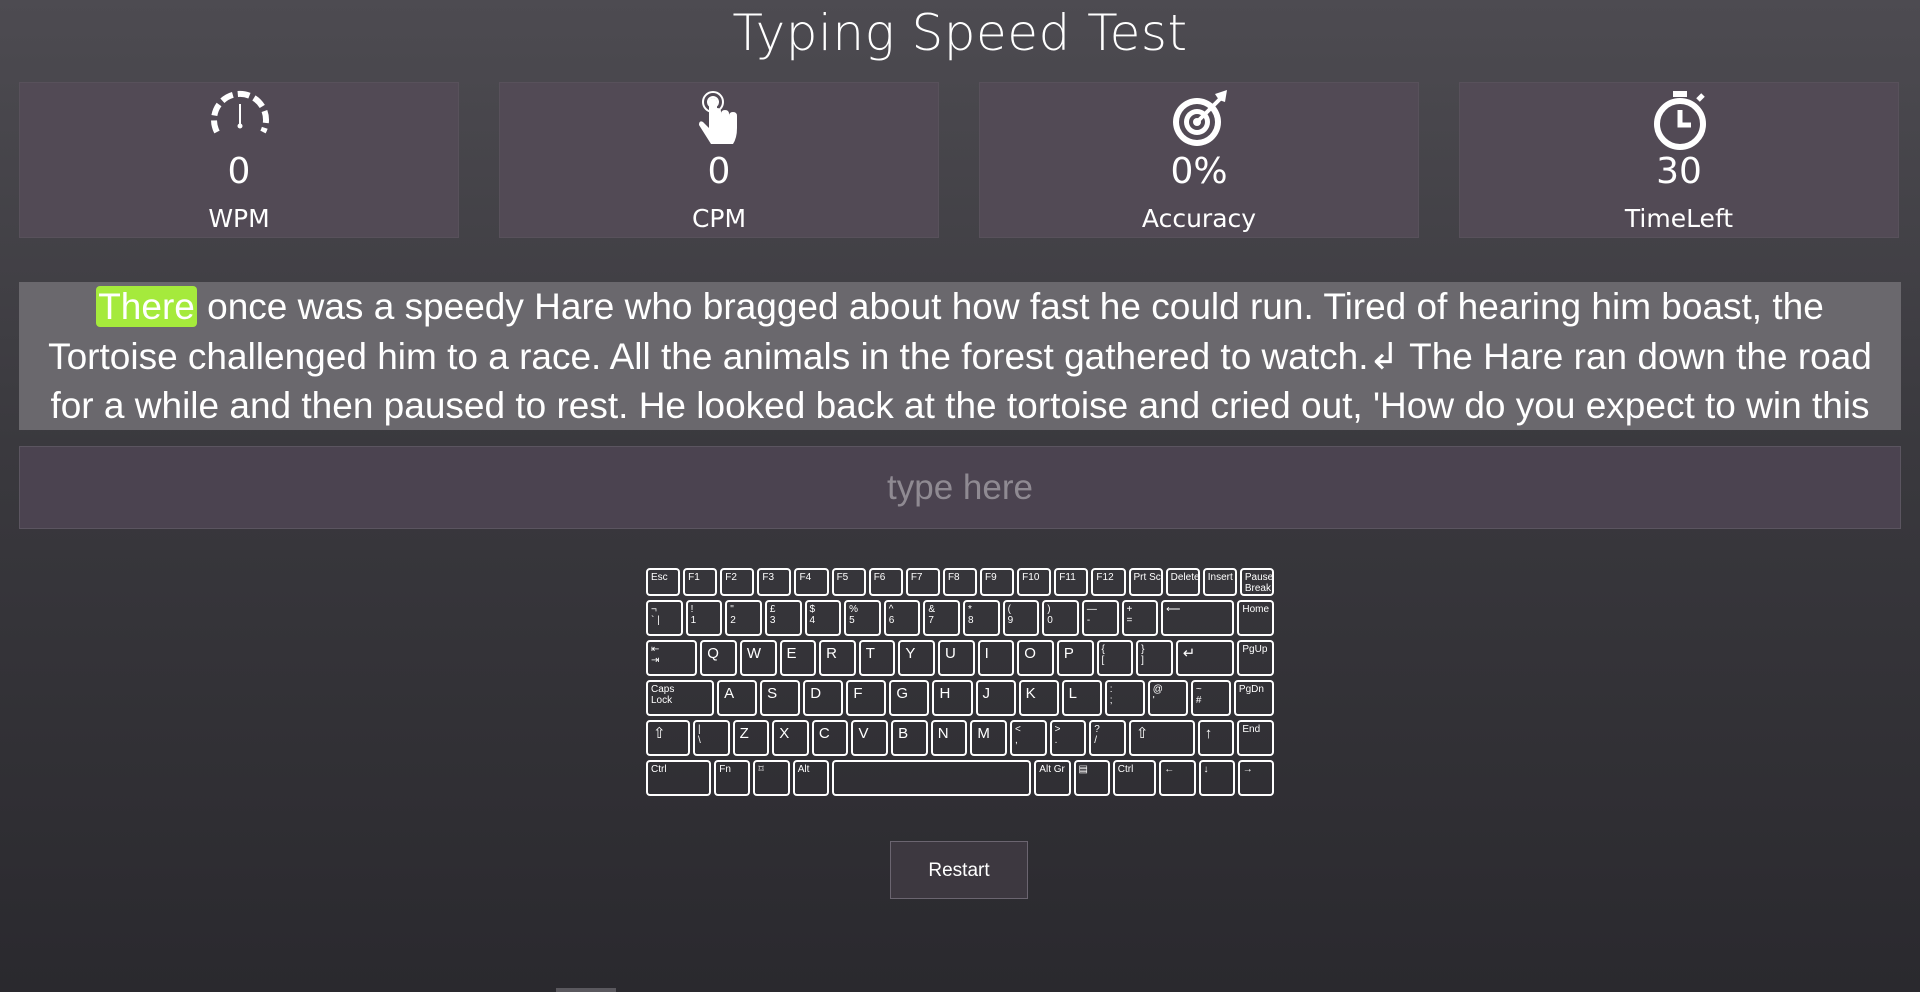  I want to click on key-x: X, so click(790, 738).